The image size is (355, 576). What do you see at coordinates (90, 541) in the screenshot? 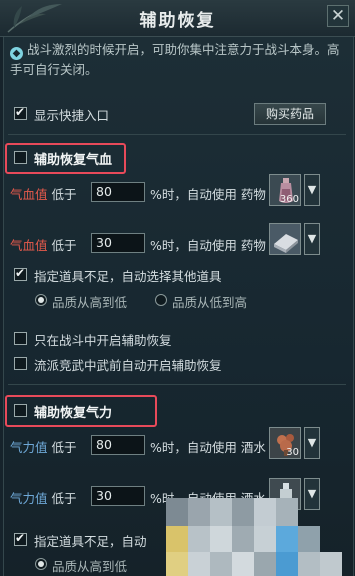
I see `mp-fallback-label: 指定道具不足，自动` at bounding box center [90, 541].